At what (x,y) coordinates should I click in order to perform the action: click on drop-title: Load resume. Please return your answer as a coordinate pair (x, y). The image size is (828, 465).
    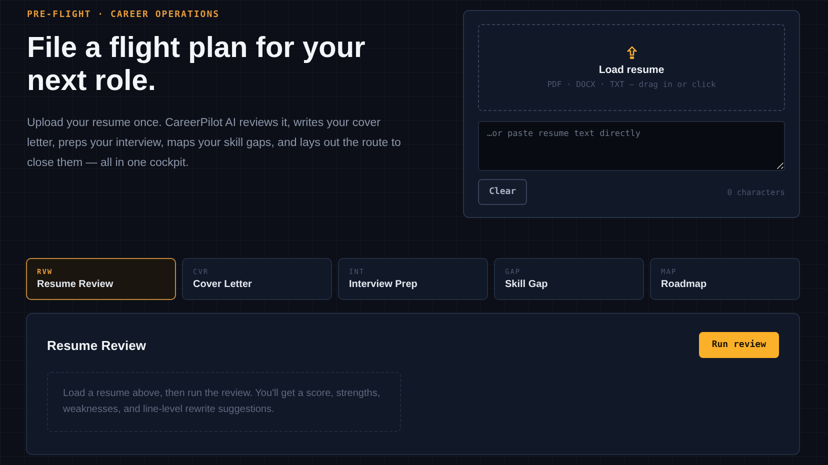
    Looking at the image, I should click on (631, 70).